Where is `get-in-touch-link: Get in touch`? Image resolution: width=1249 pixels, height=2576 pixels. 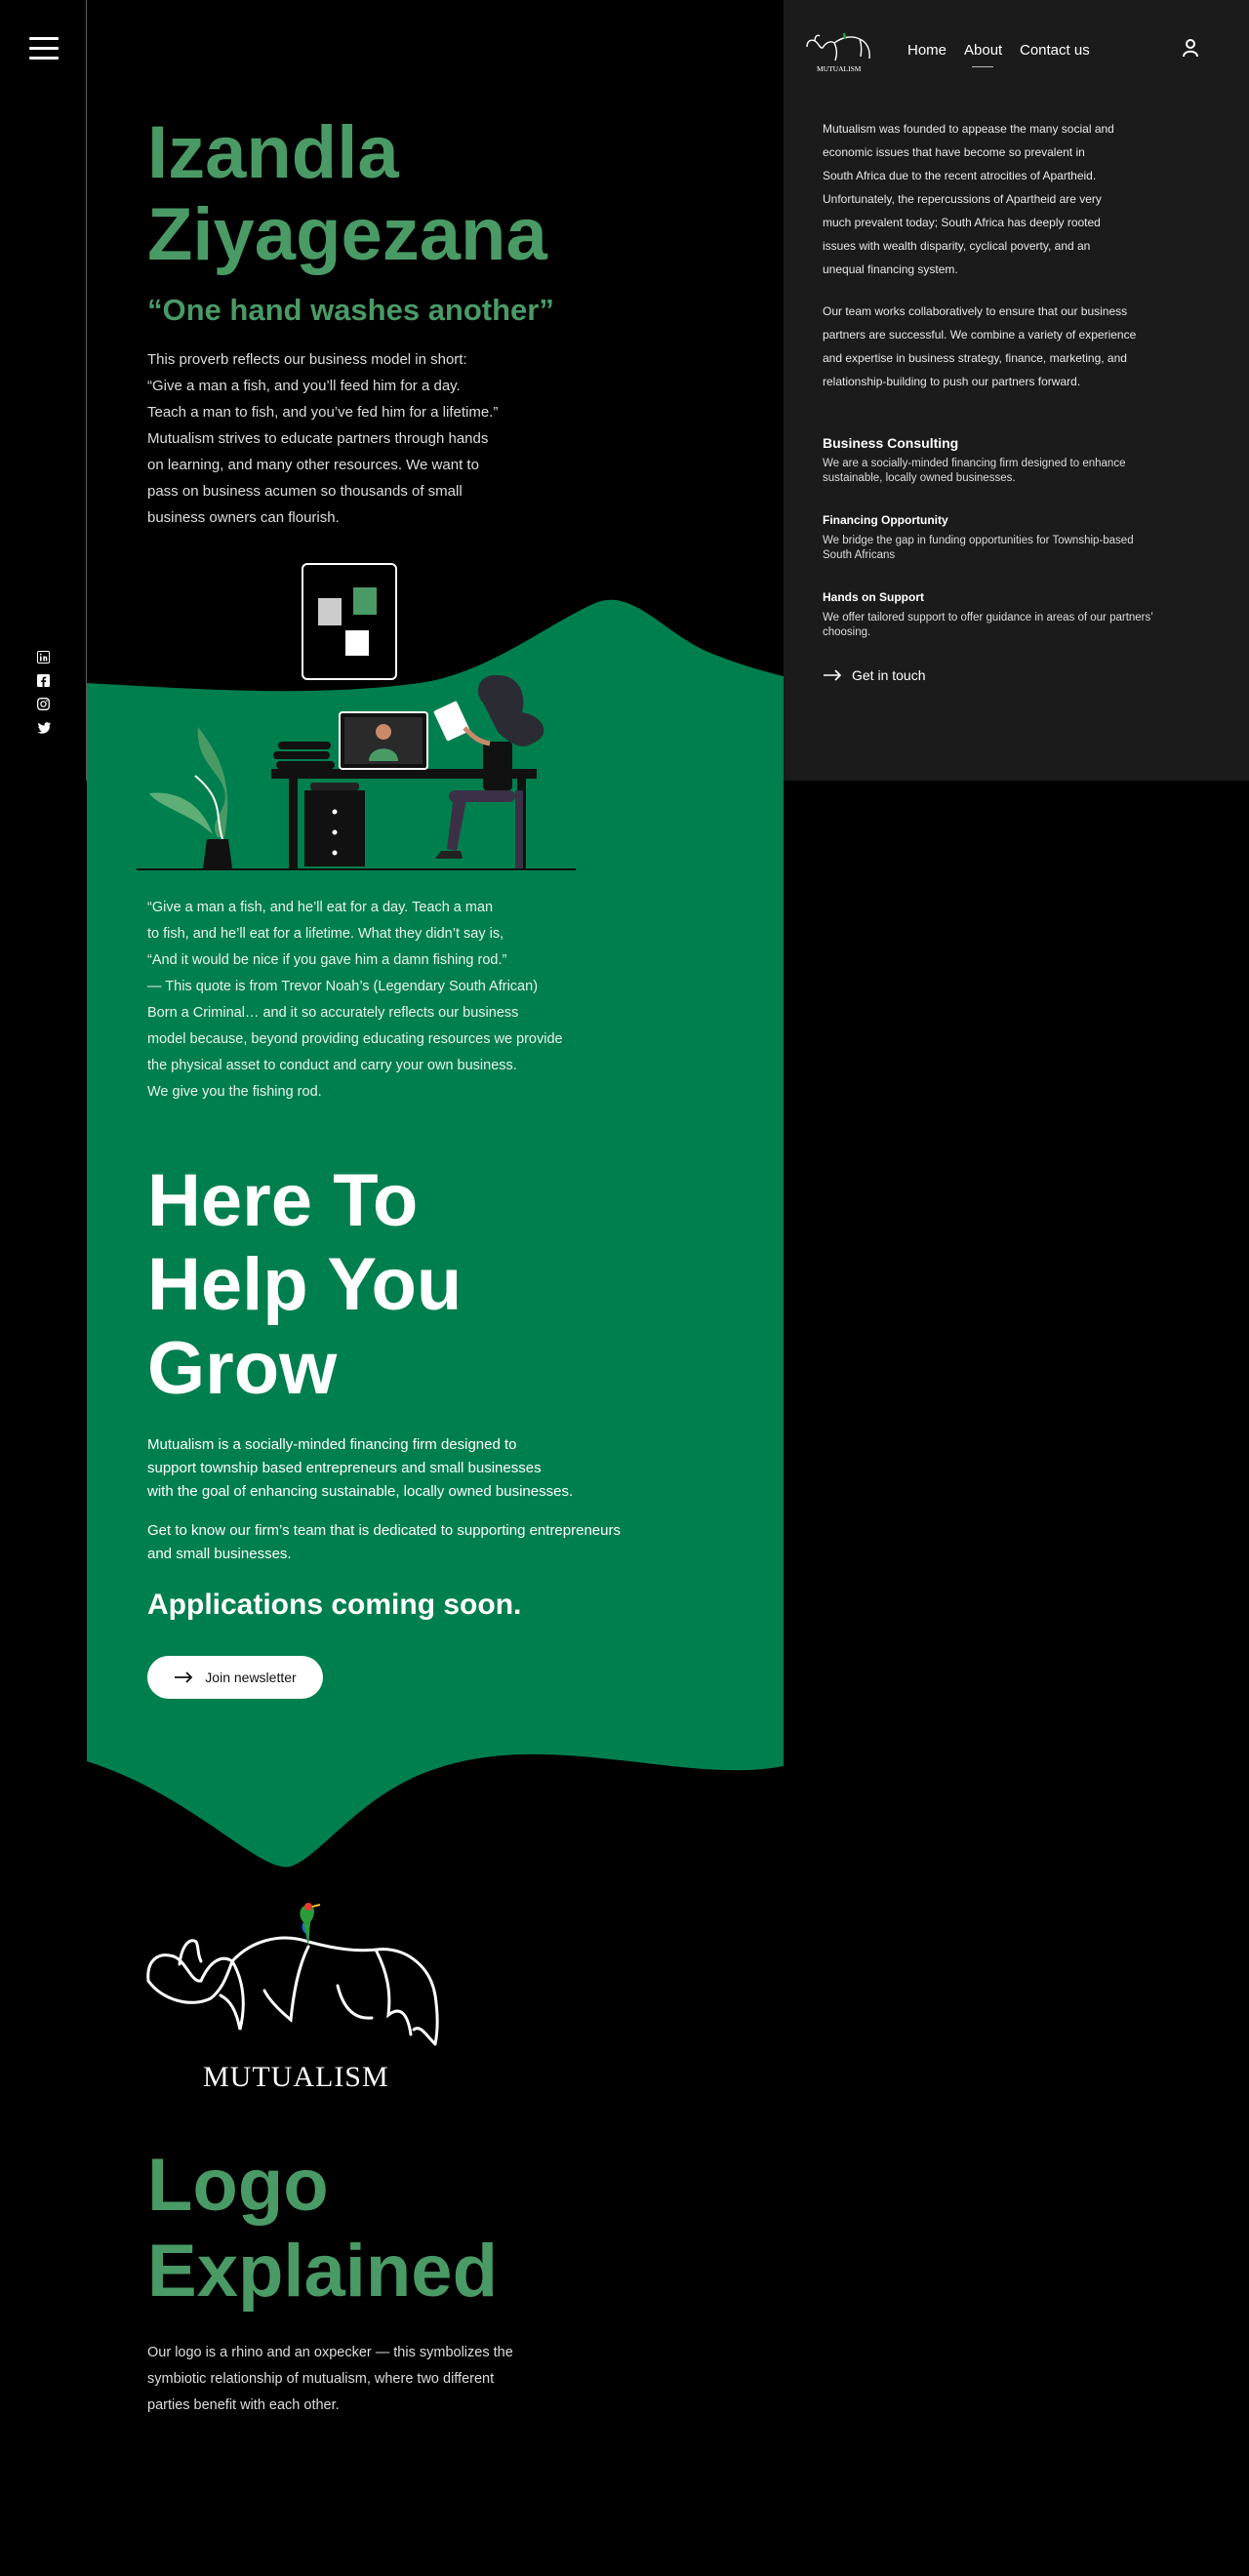
get-in-touch-link: Get in touch is located at coordinates (874, 675).